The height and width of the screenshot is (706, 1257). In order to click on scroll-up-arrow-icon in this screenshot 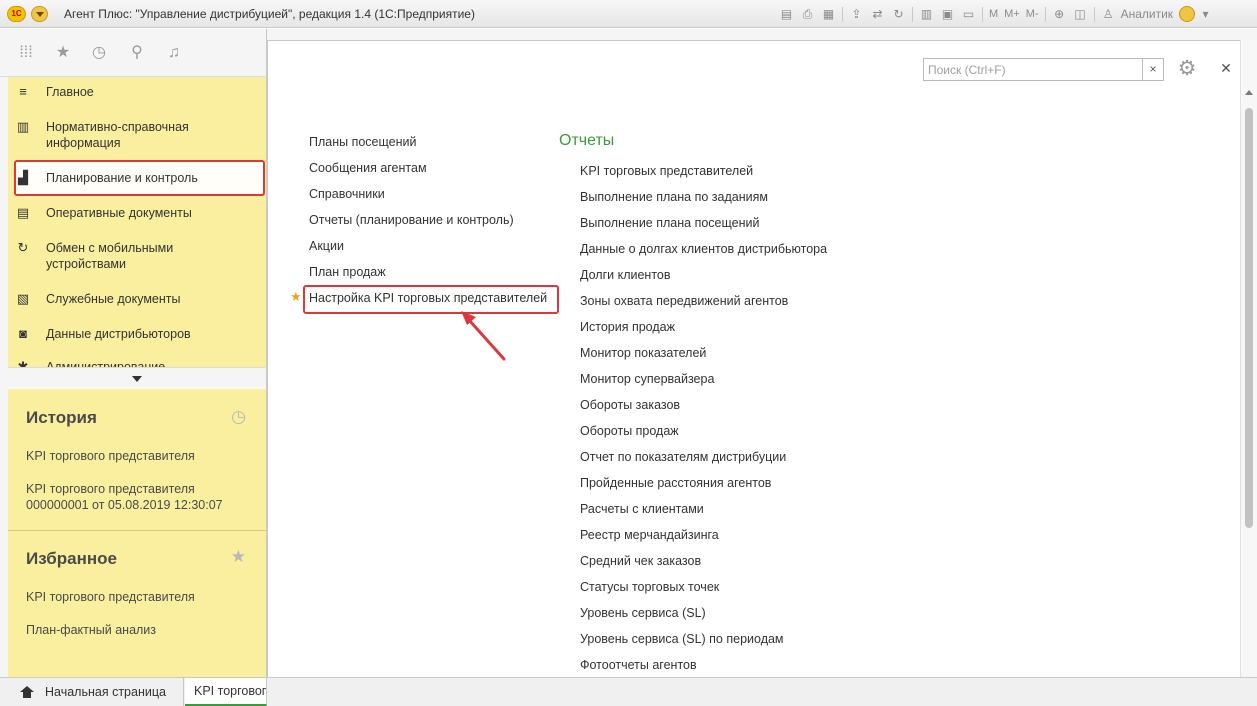, I will do `click(1249, 92)`.